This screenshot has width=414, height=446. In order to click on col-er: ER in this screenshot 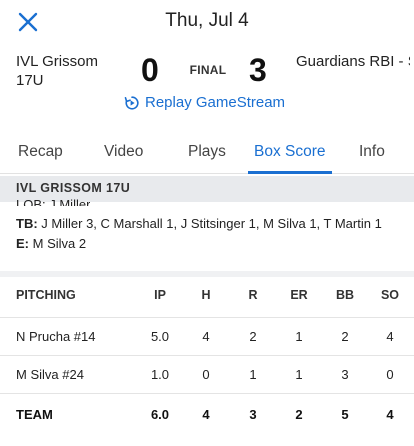, I will do `click(299, 295)`.